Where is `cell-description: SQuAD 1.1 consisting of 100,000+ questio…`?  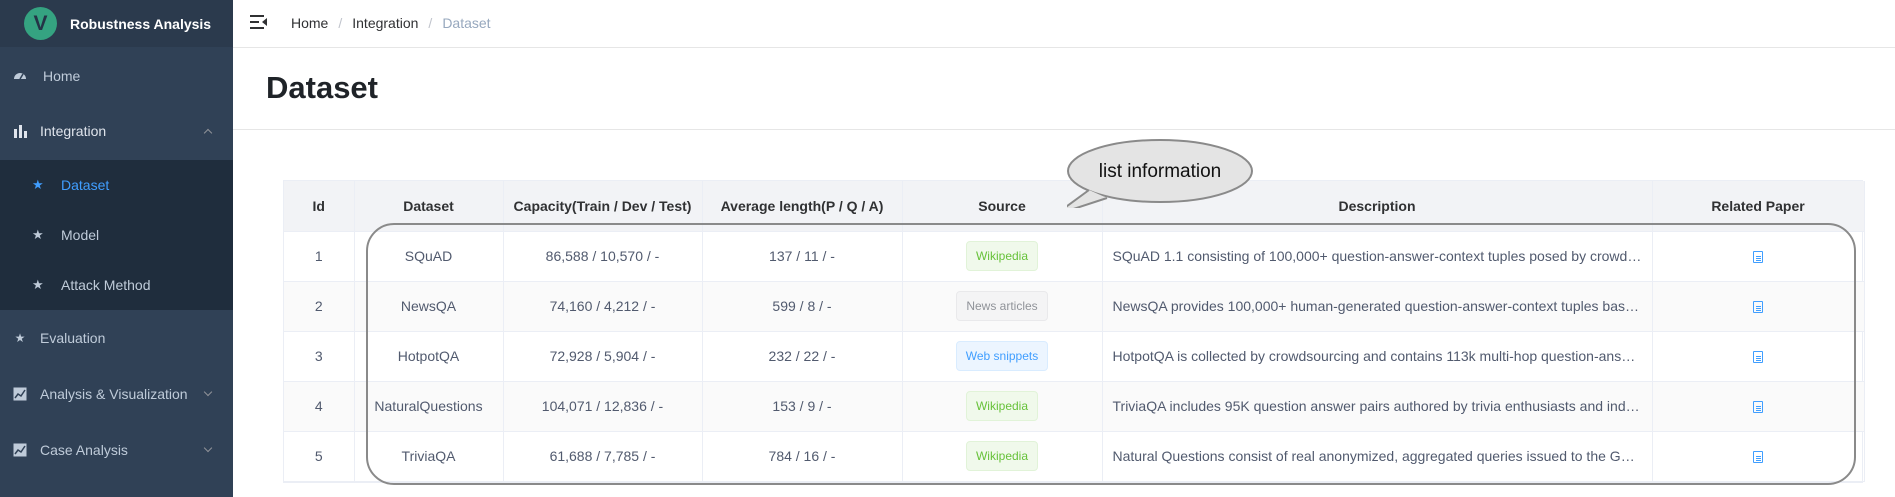
cell-description: SQuAD 1.1 consisting of 100,000+ questio… is located at coordinates (1377, 256).